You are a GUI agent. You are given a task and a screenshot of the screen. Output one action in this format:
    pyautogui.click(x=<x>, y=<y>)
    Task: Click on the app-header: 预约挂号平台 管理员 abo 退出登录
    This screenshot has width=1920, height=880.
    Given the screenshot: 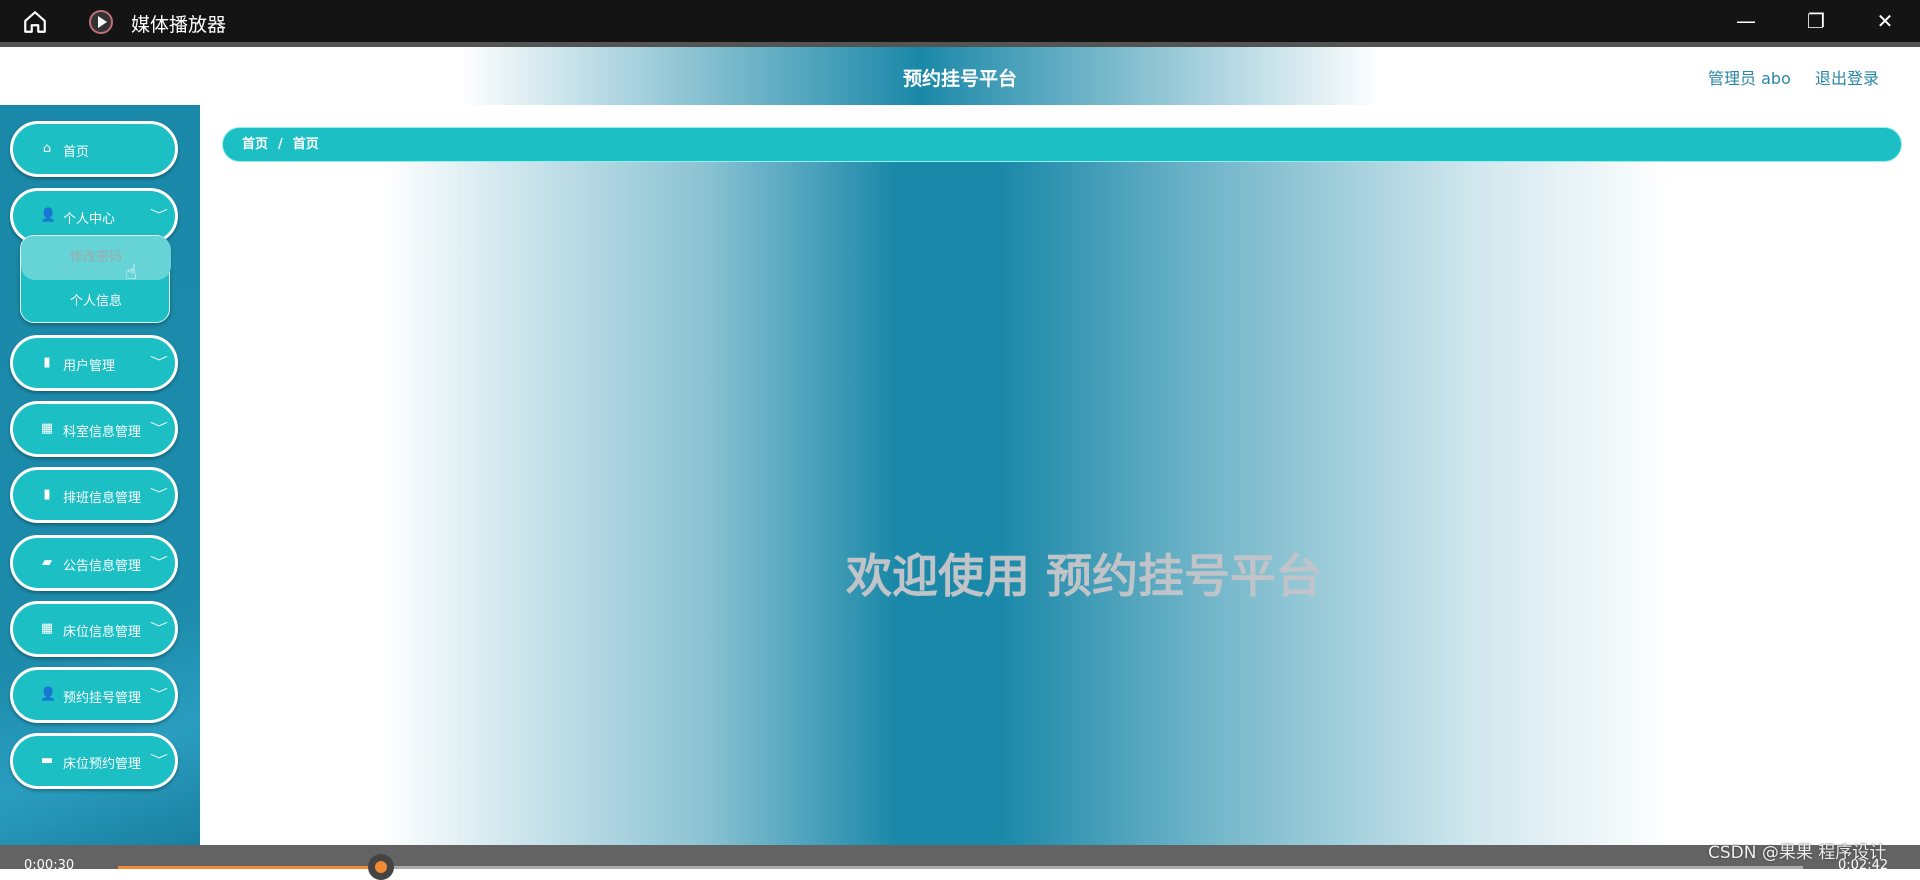 What is the action you would take?
    pyautogui.click(x=960, y=76)
    